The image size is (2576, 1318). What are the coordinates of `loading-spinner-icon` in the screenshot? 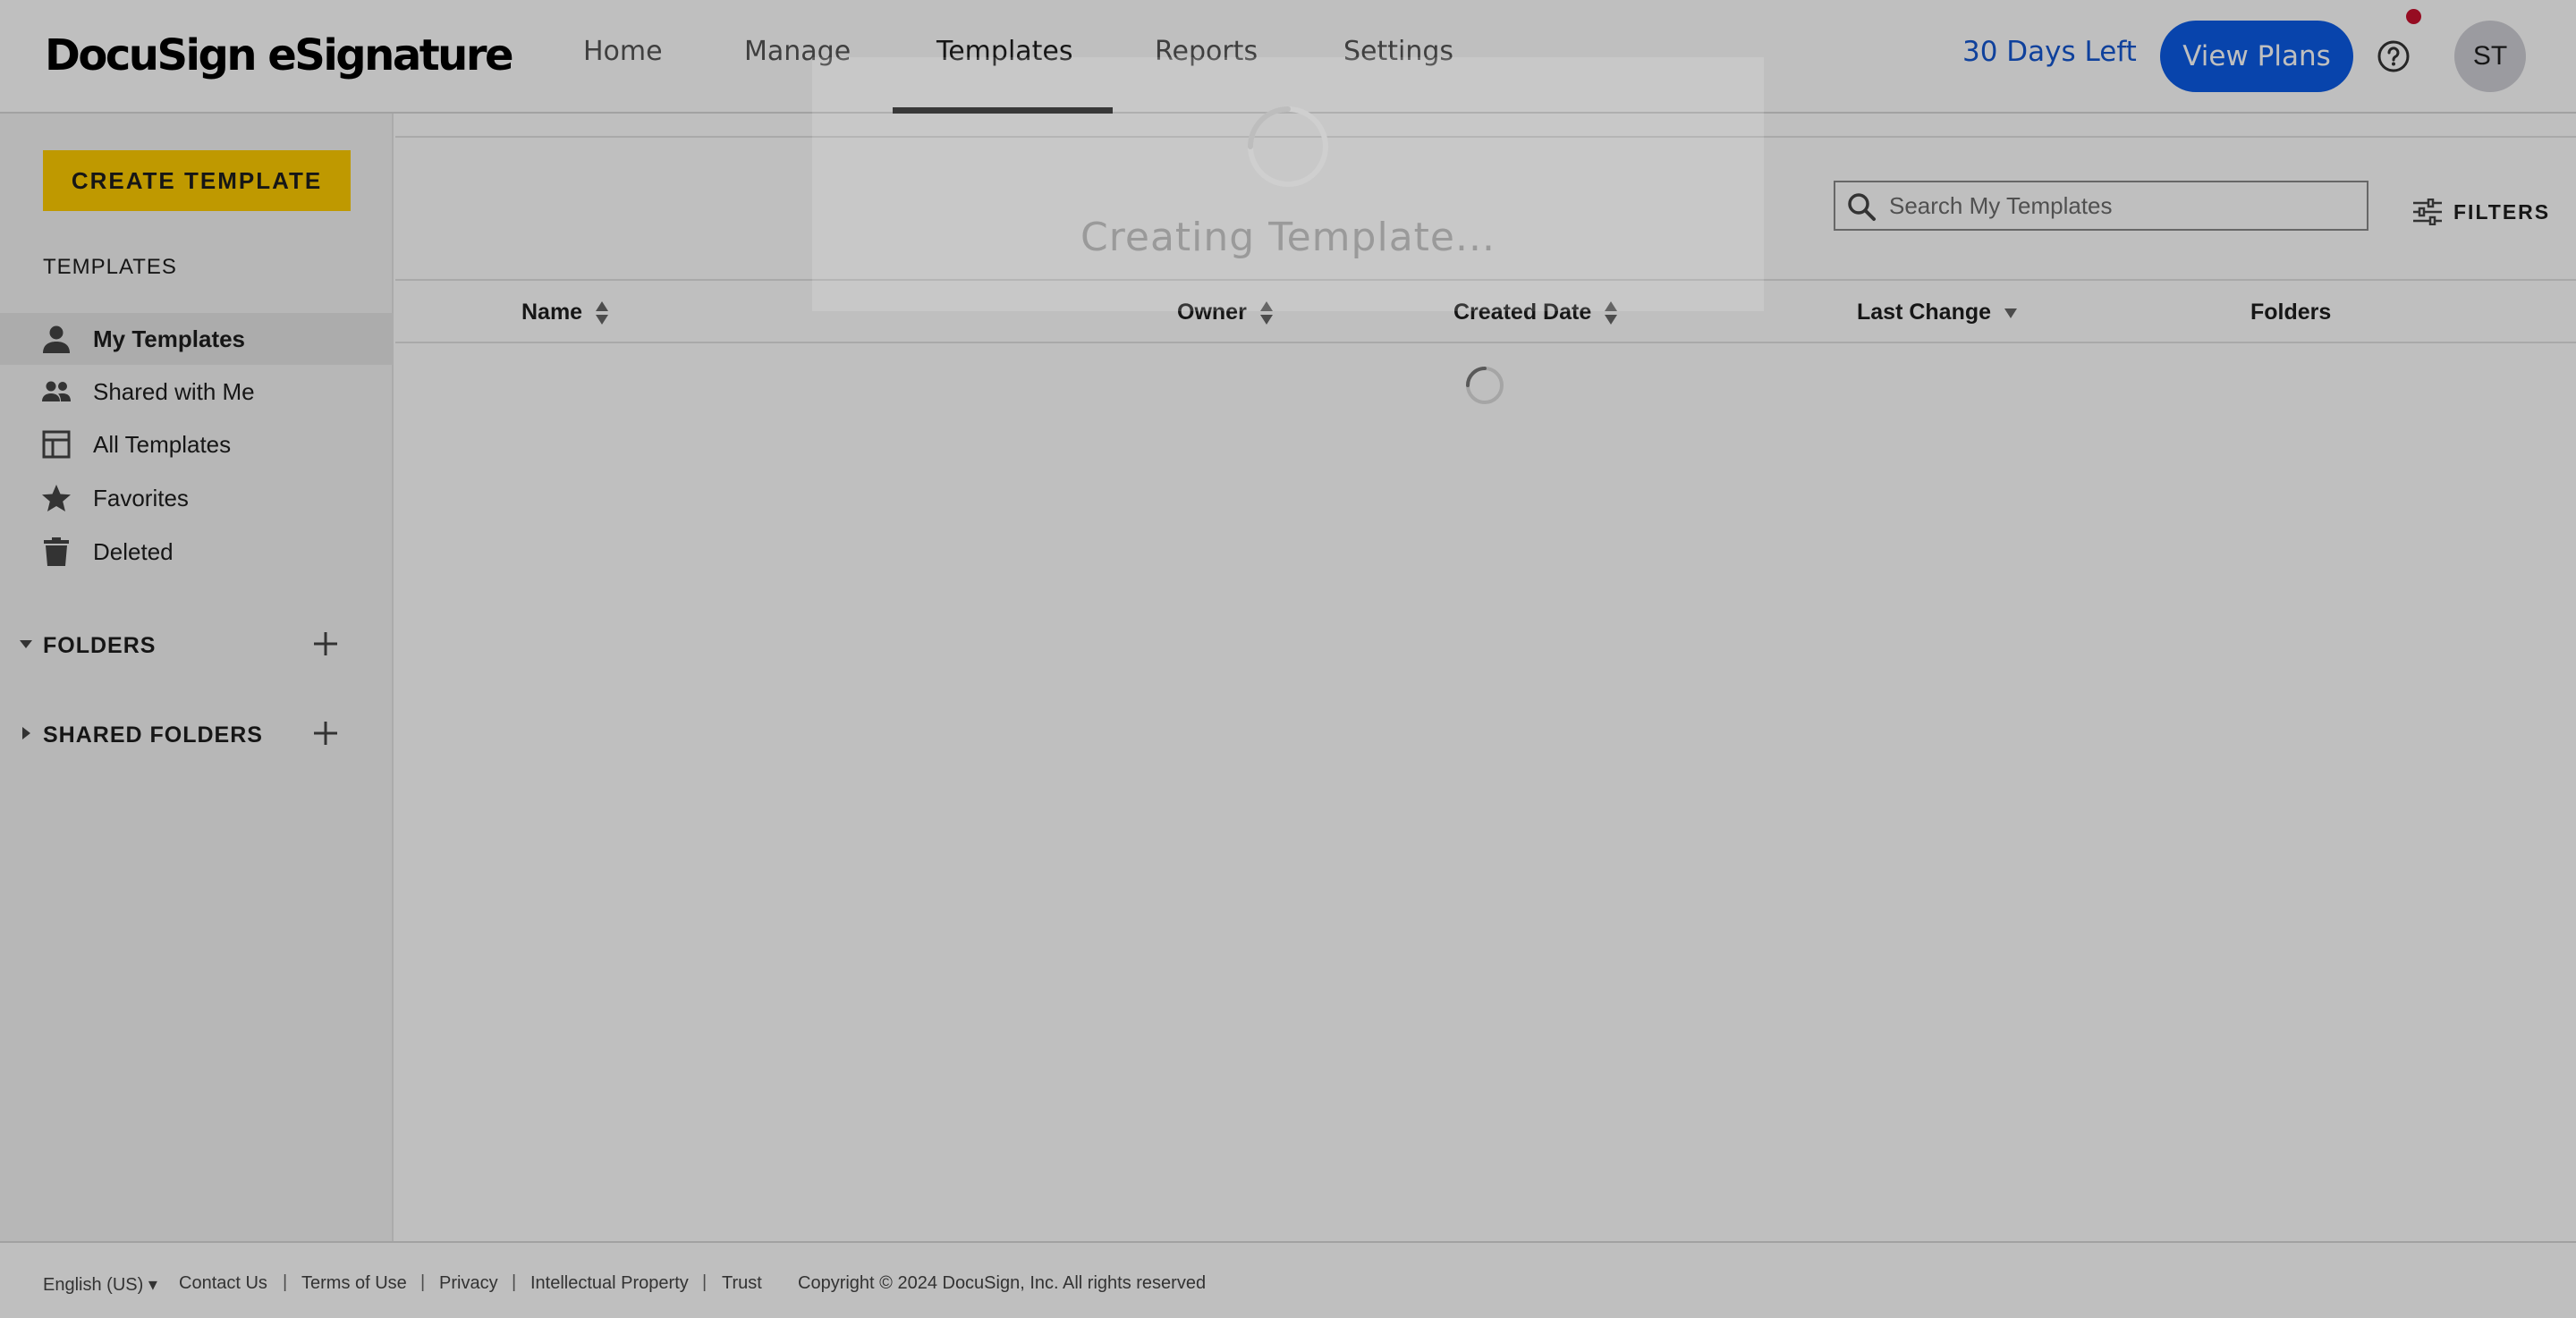 It's located at (1288, 146).